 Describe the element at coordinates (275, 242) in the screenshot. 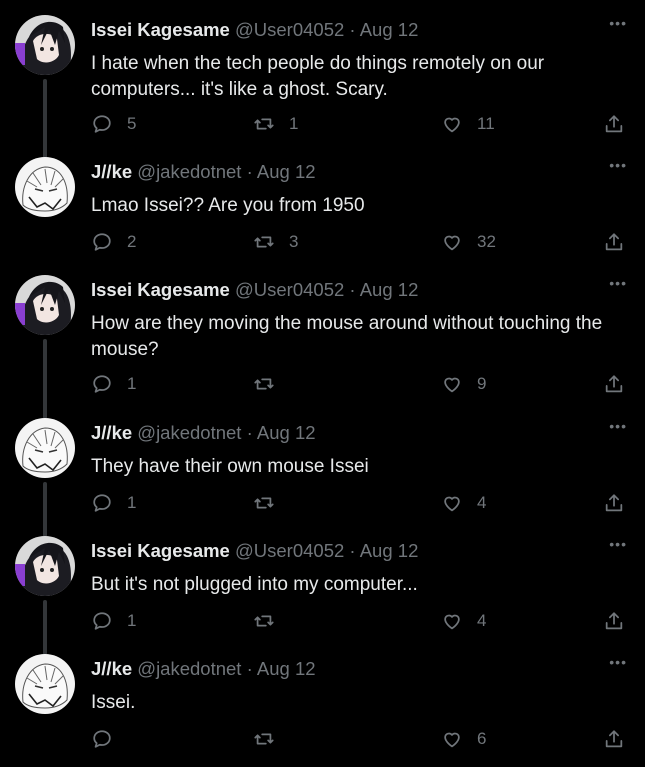

I see `retweet-button: 3` at that location.